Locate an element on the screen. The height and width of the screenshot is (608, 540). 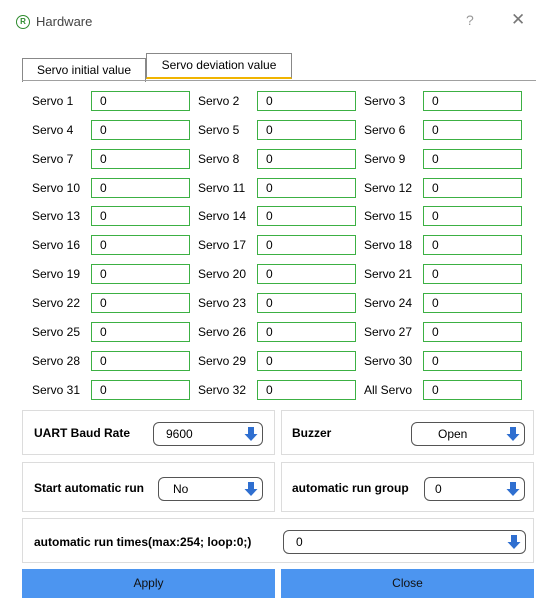
servo-4-input: 0 is located at coordinates (140, 129).